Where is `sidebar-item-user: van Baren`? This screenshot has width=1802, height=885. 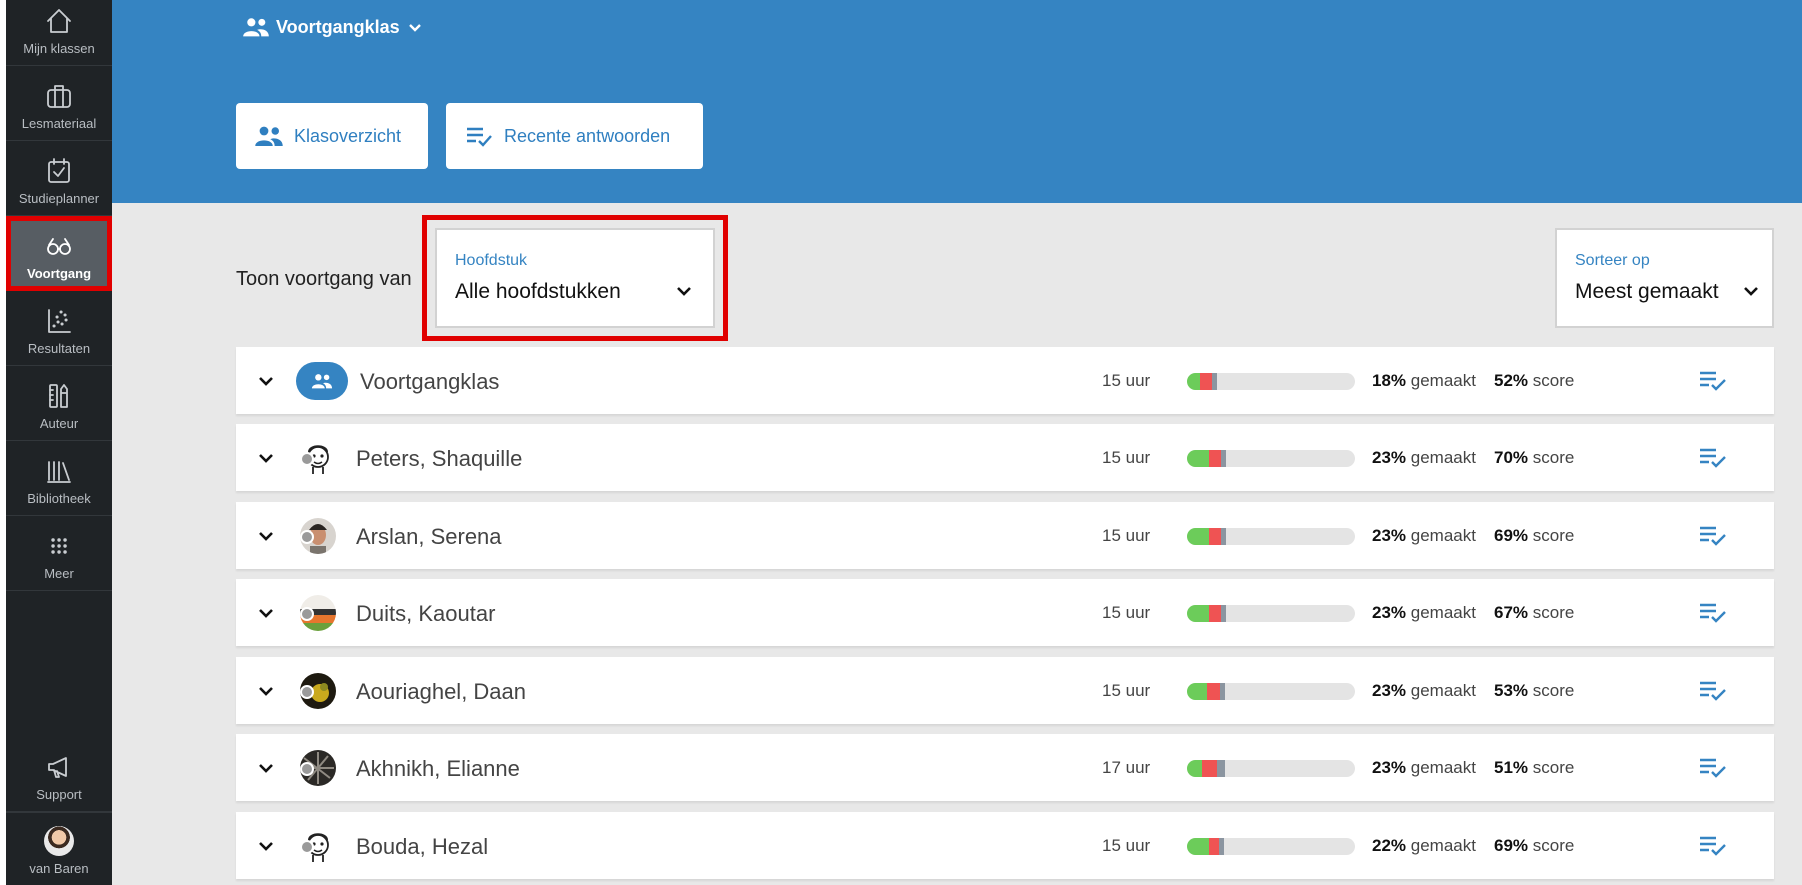
sidebar-item-user: van Baren is located at coordinates (59, 848).